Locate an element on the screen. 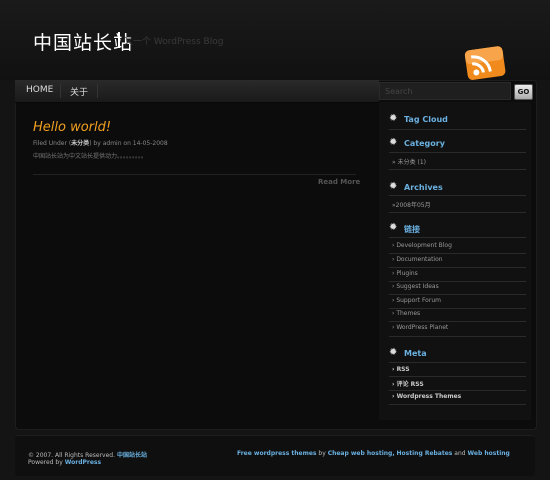  nav-about: 关于 is located at coordinates (79, 91).